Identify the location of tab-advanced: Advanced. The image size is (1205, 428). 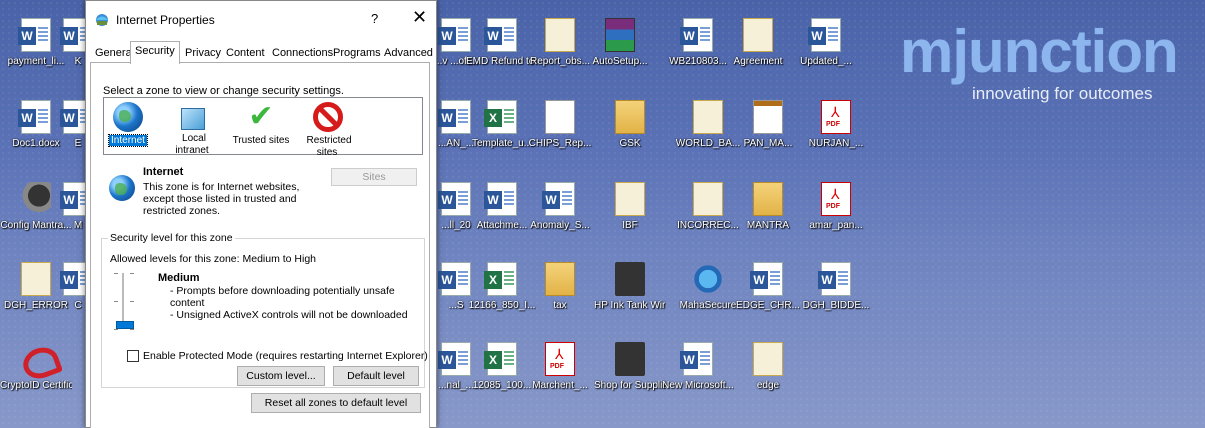
(408, 53).